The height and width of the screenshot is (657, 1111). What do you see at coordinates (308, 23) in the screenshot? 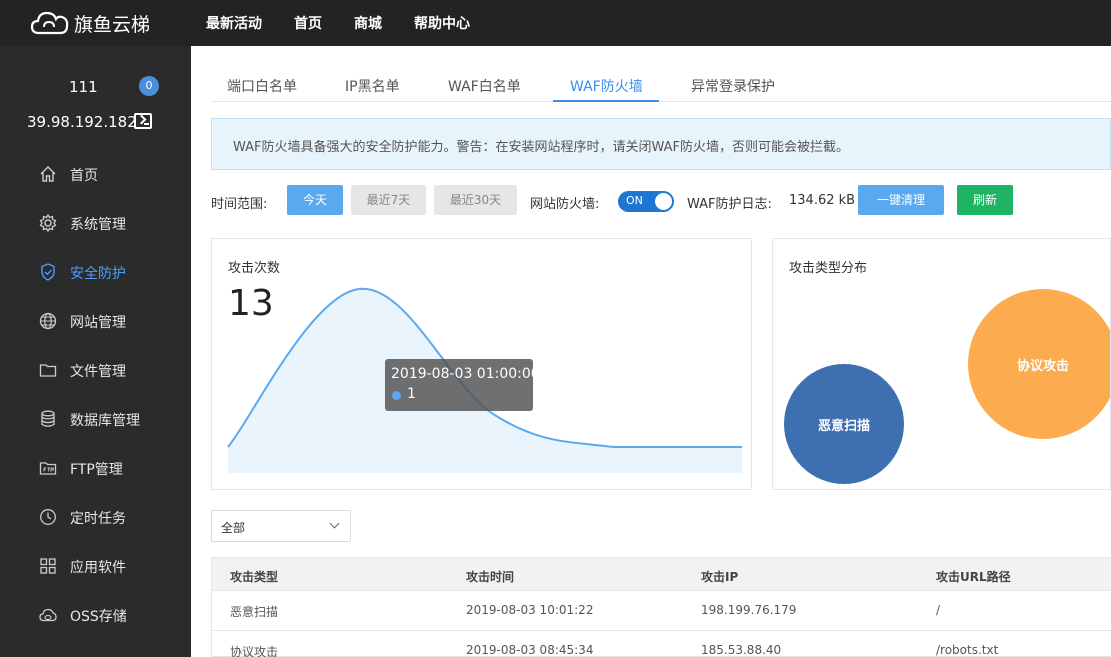
I see `nav-home: 首页` at bounding box center [308, 23].